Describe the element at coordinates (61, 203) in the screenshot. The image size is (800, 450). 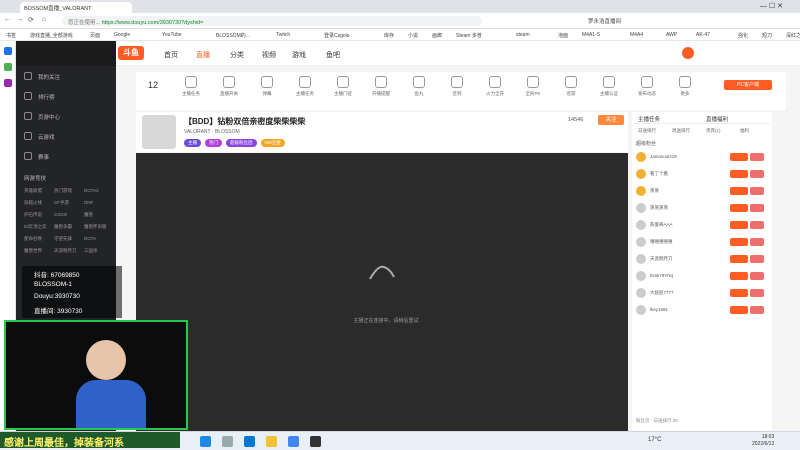
I see `sidebar-game: CF手游` at that location.